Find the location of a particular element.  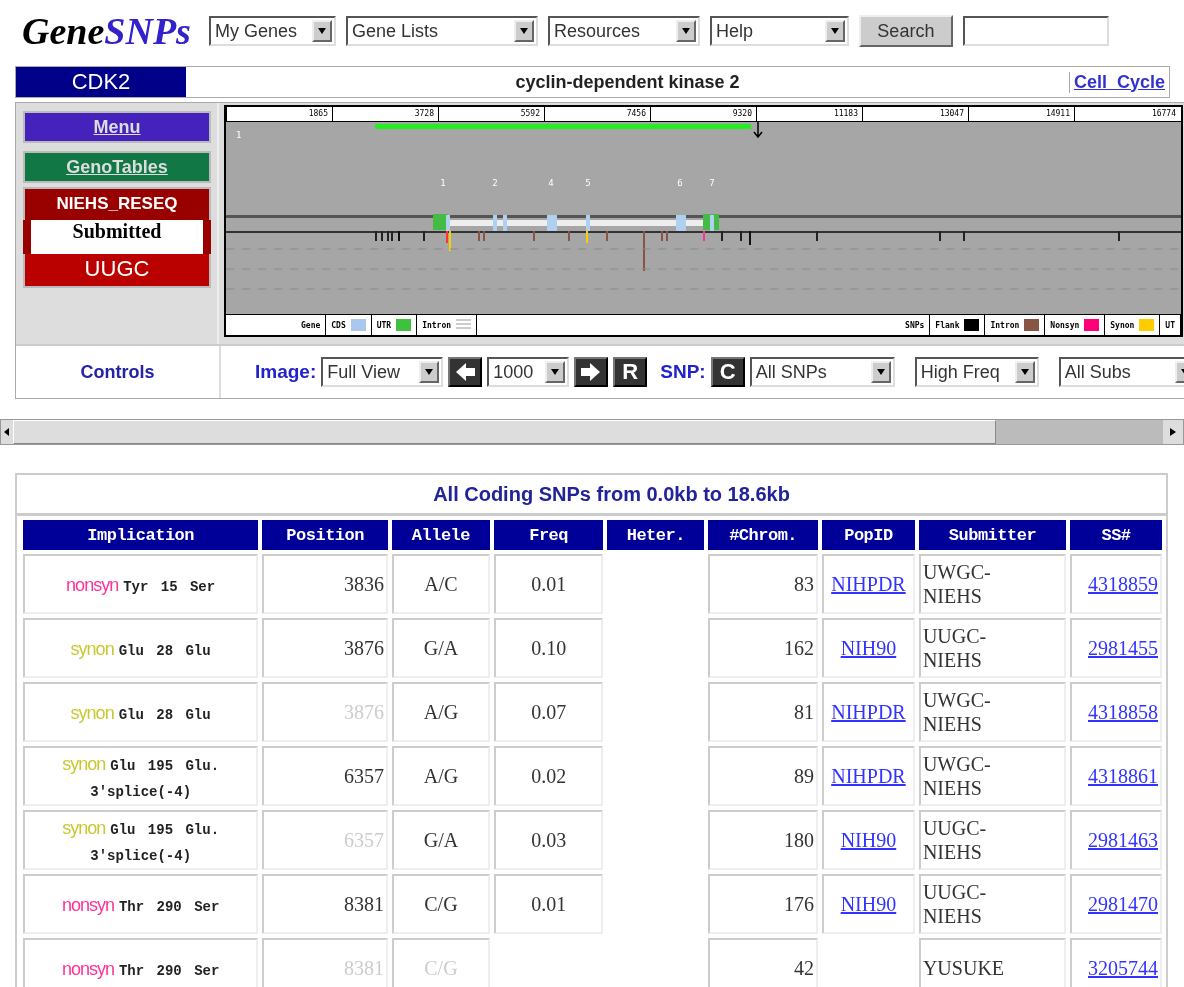

ruler-label: 11183 is located at coordinates (809, 114).